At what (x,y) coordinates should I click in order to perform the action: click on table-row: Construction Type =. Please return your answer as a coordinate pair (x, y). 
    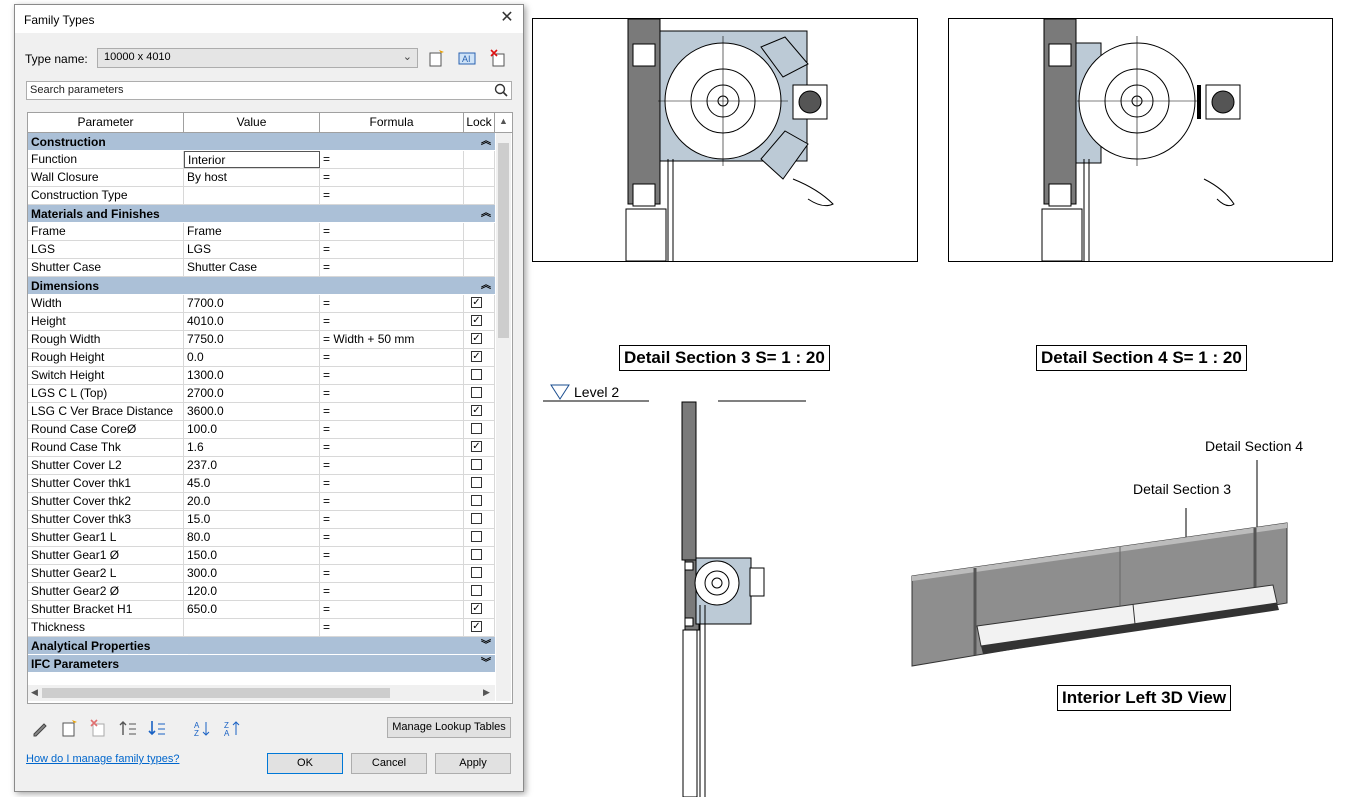
    Looking at the image, I should click on (261, 196).